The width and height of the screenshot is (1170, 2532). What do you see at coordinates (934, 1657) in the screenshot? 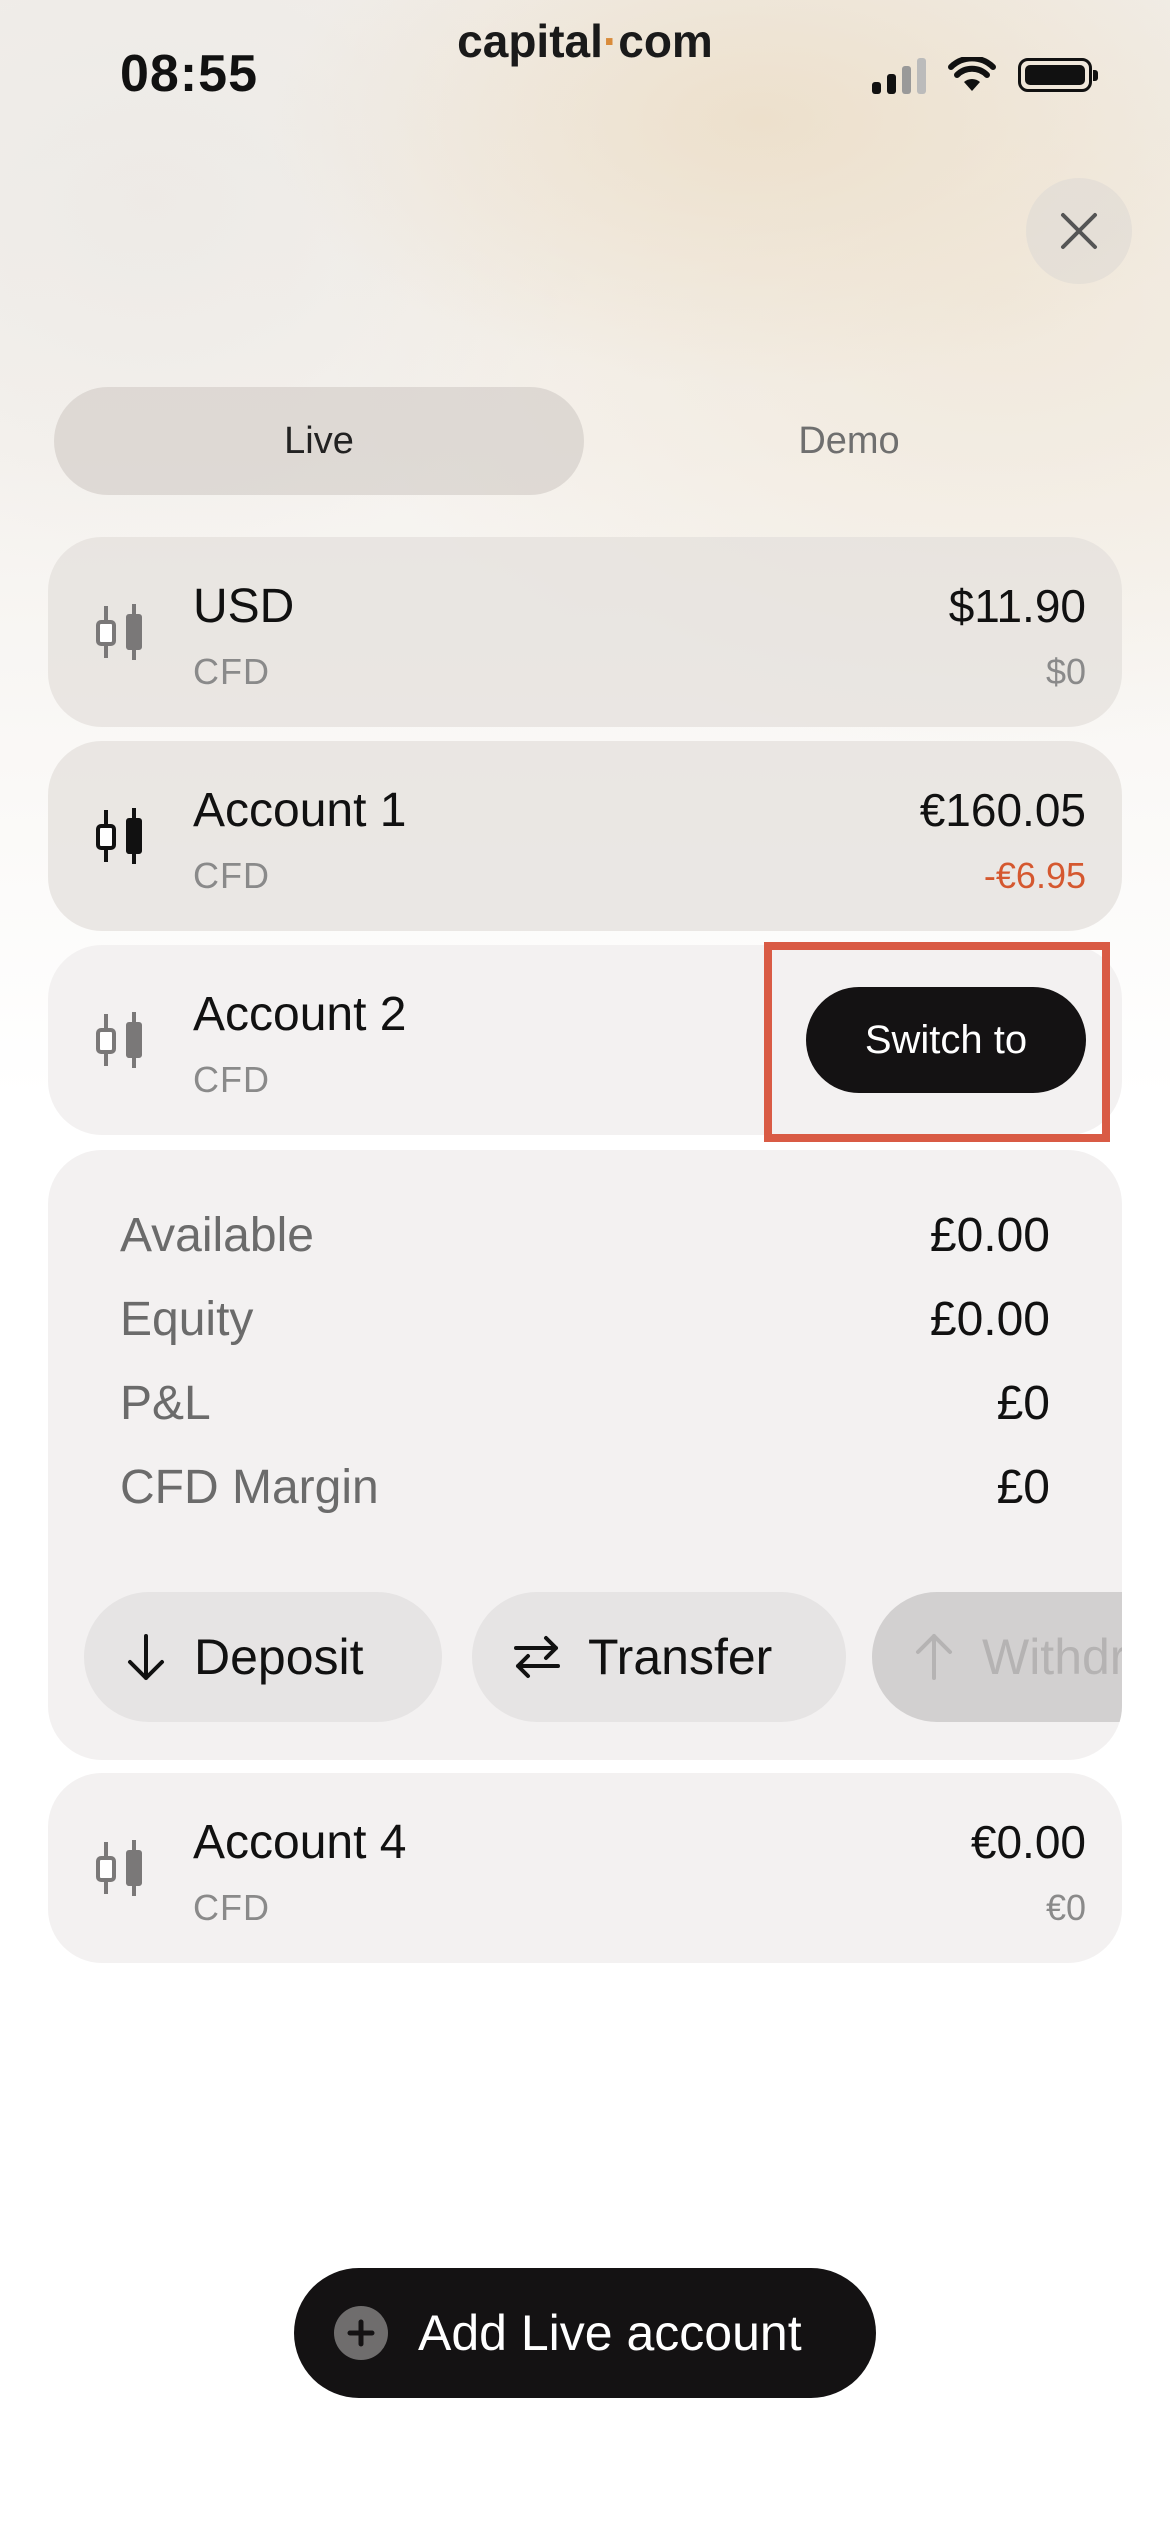
I see `arrow-up-icon` at bounding box center [934, 1657].